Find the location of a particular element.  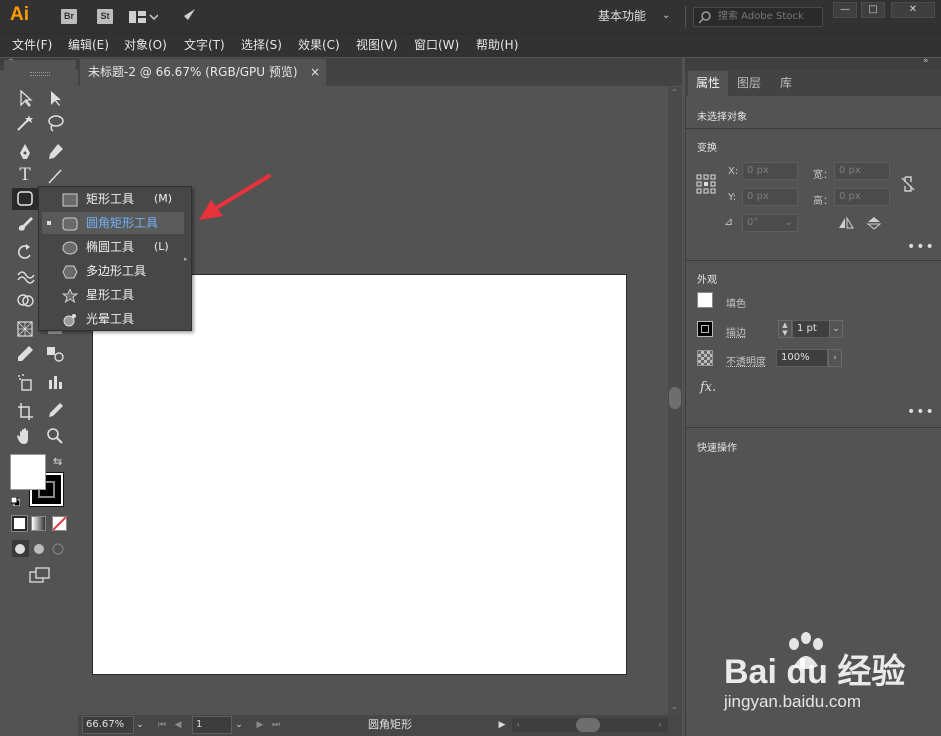

collapse-panel-icon: » is located at coordinates (926, 61).